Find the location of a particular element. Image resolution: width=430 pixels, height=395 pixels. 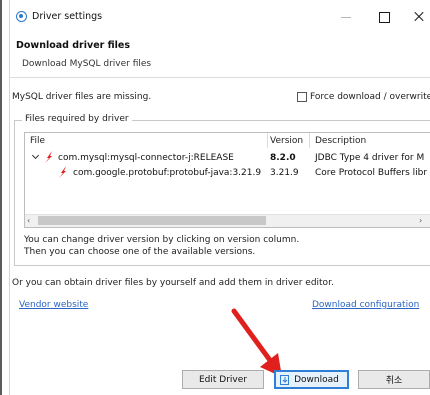

table-row-2-version: 3.21.9 is located at coordinates (284, 173).